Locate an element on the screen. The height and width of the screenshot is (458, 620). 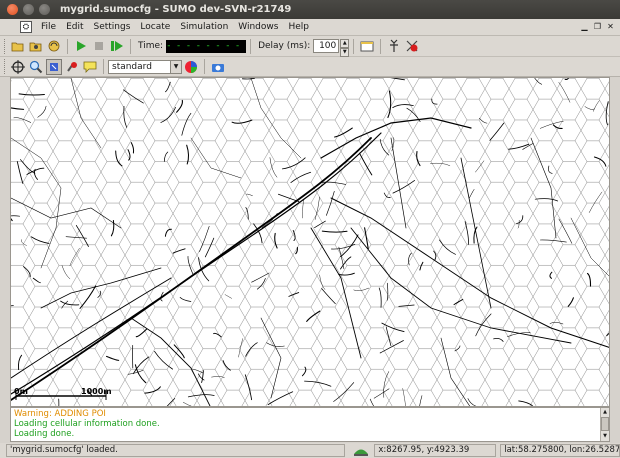
scroll-up-icon: ▲ is located at coordinates (605, 412).